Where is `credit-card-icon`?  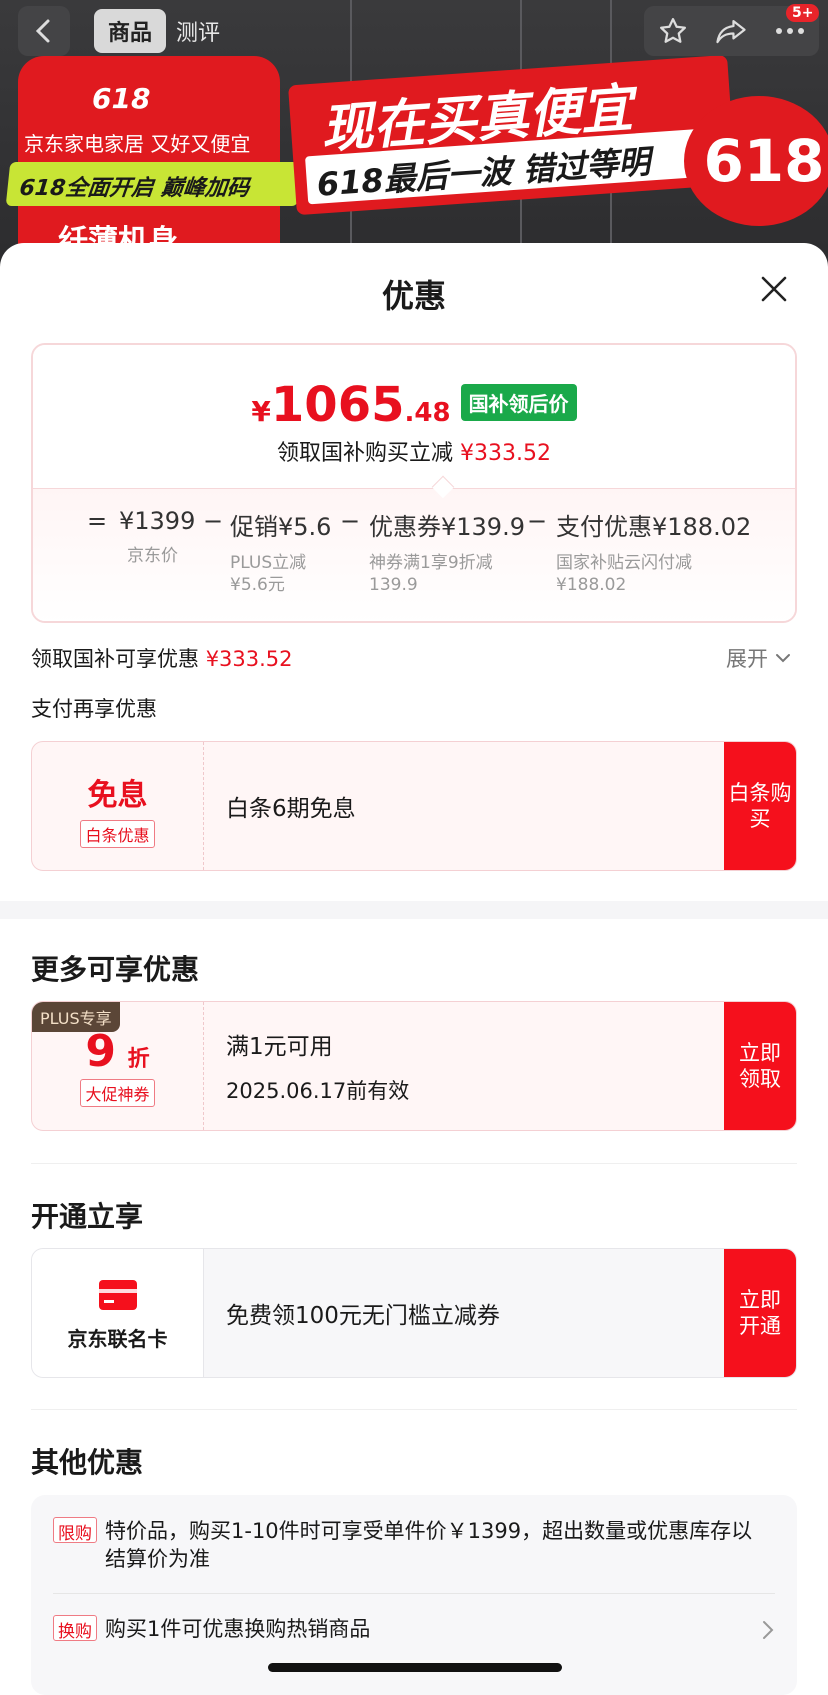 credit-card-icon is located at coordinates (117, 1295).